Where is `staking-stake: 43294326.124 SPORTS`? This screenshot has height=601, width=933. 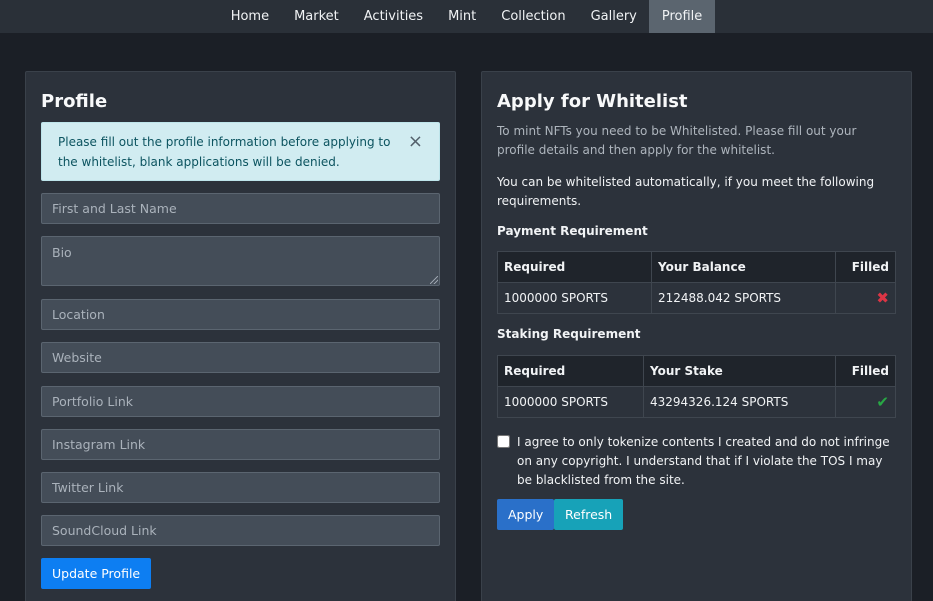
staking-stake: 43294326.124 SPORTS is located at coordinates (739, 402).